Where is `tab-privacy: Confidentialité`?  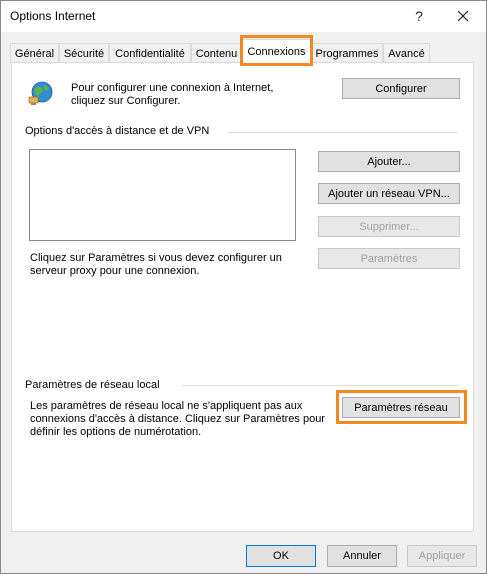
tab-privacy: Confidentialité is located at coordinates (150, 53).